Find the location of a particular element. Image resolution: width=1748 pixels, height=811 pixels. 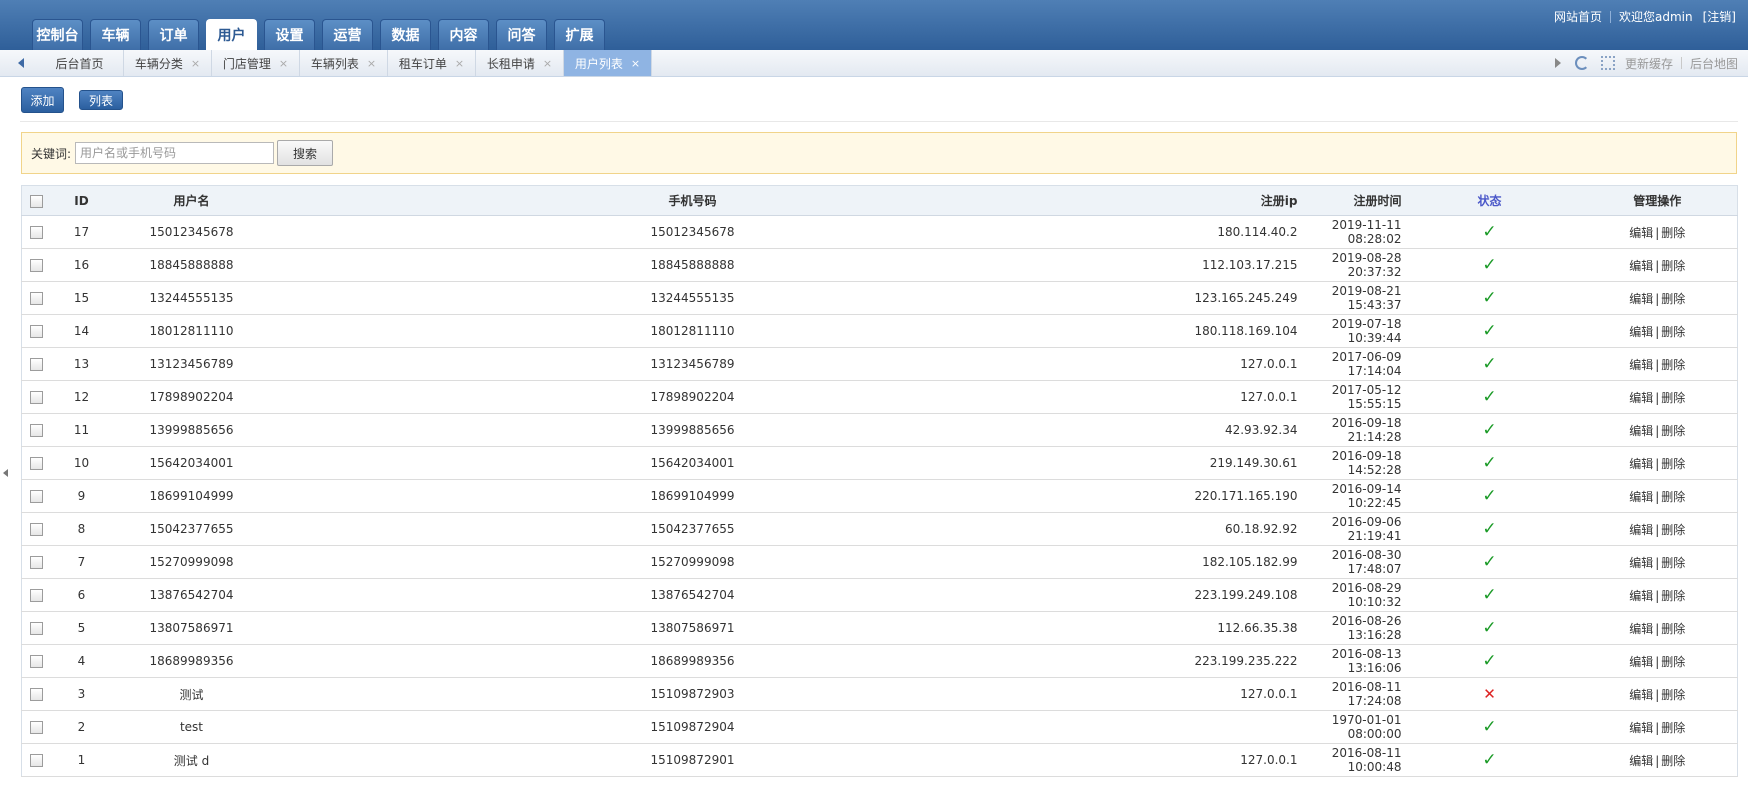

subtab-dashboard-home: 后台首页 is located at coordinates (80, 63).